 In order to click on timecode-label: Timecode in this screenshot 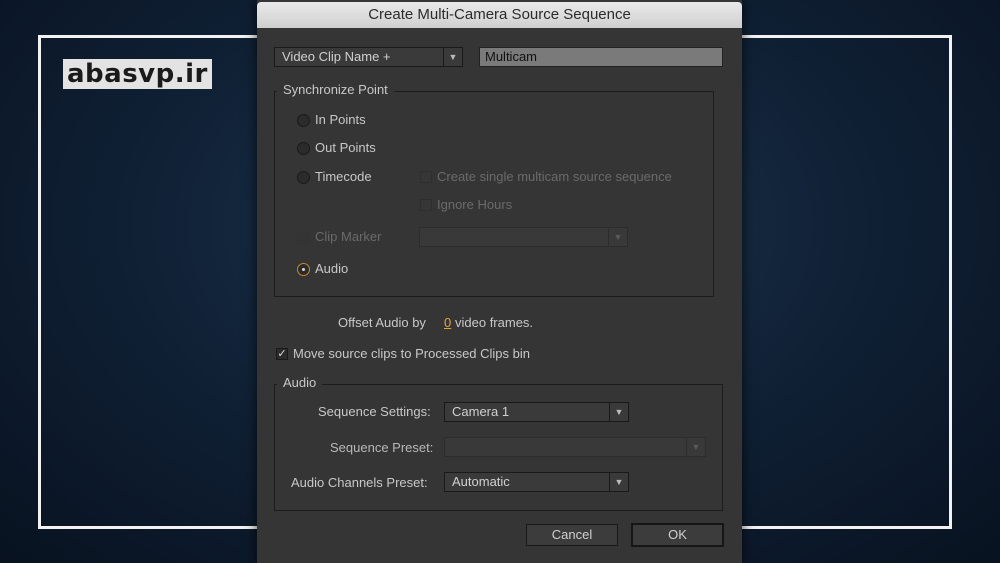, I will do `click(343, 176)`.